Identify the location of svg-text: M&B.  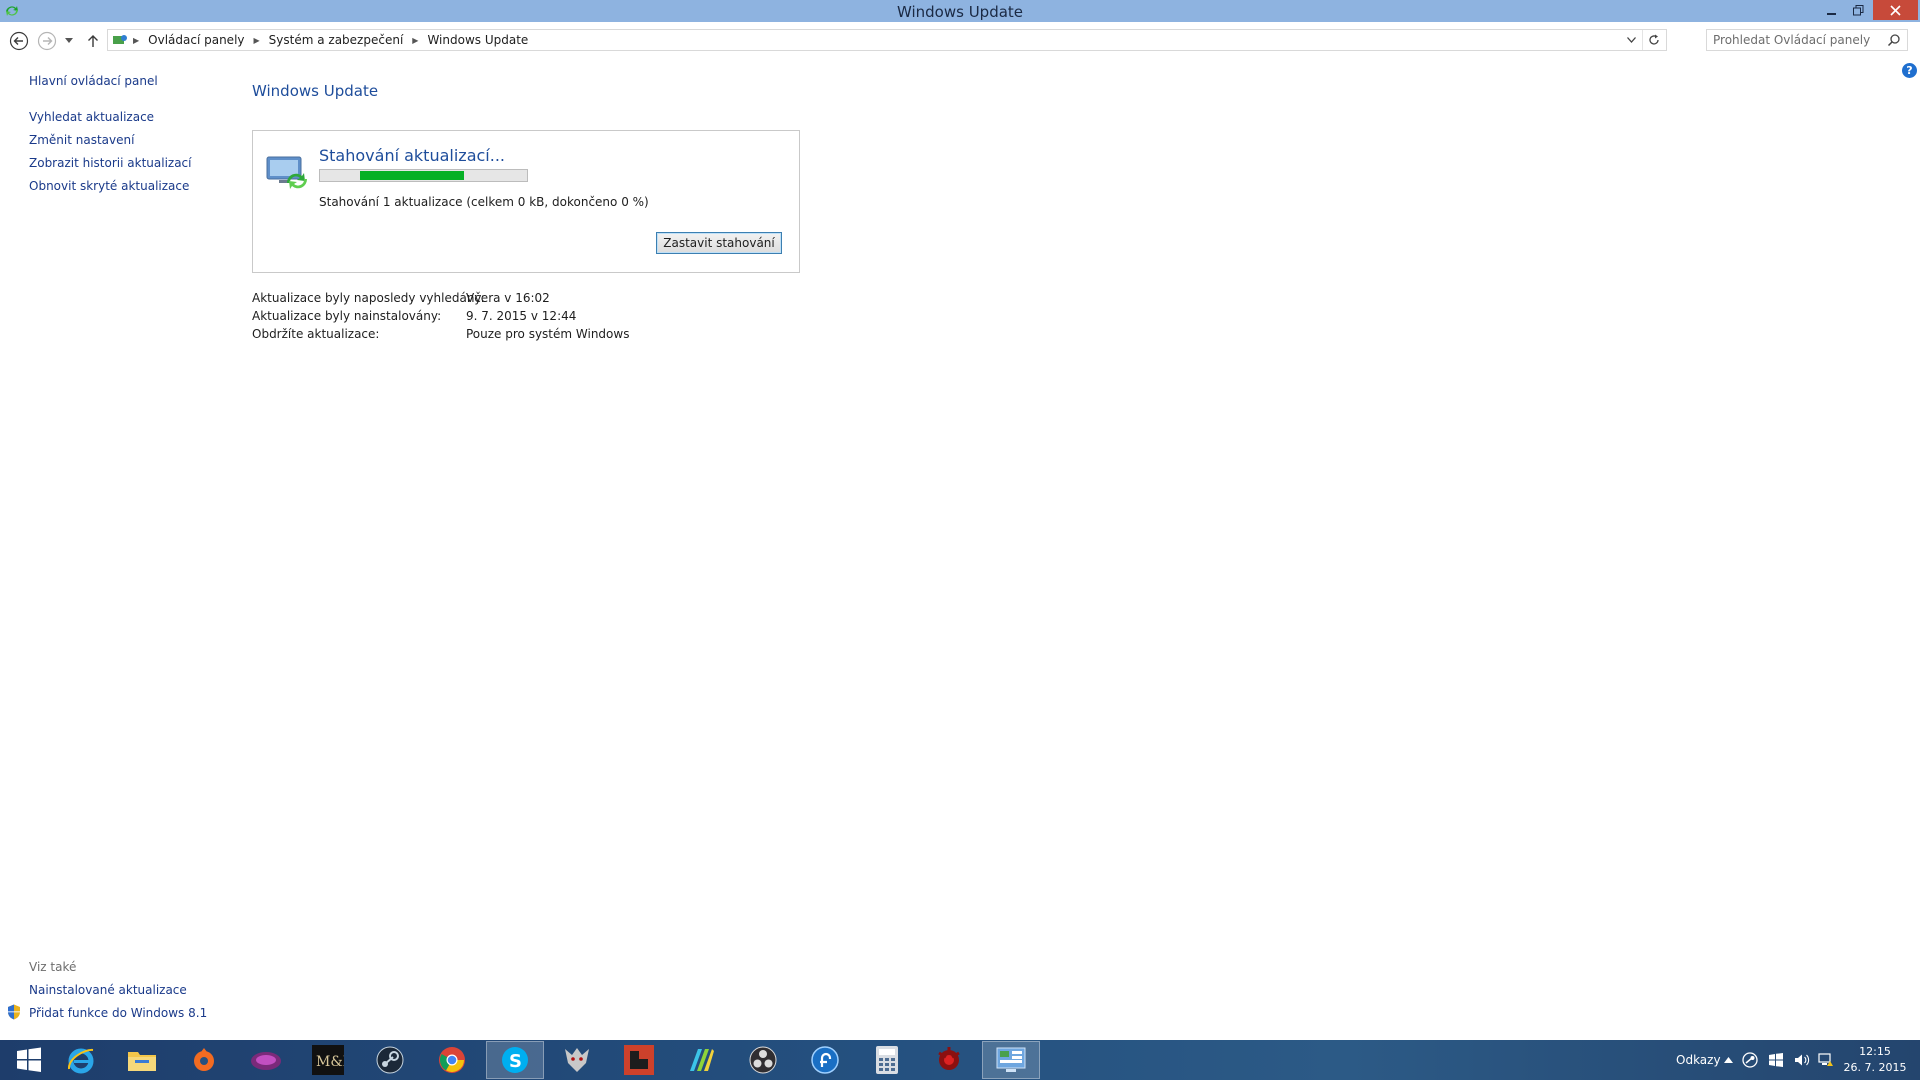
(330, 1062).